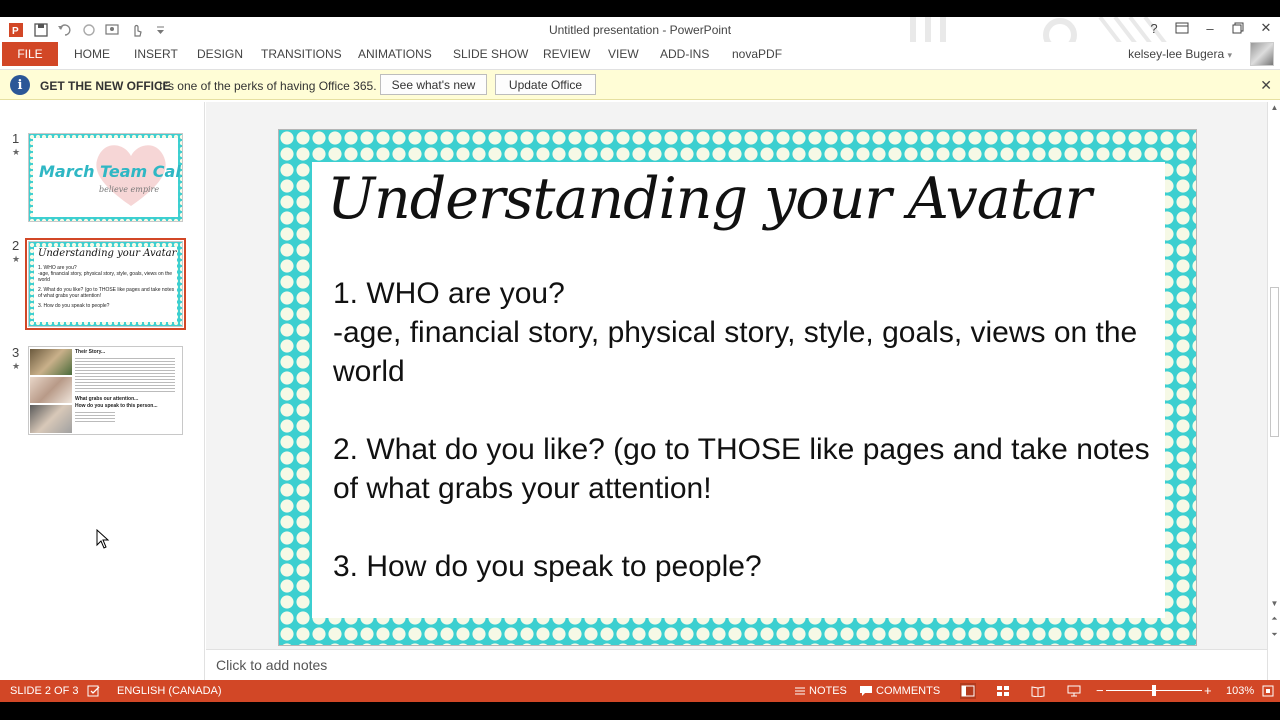 Image resolution: width=1280 pixels, height=720 pixels. I want to click on avatar, so click(1262, 54).